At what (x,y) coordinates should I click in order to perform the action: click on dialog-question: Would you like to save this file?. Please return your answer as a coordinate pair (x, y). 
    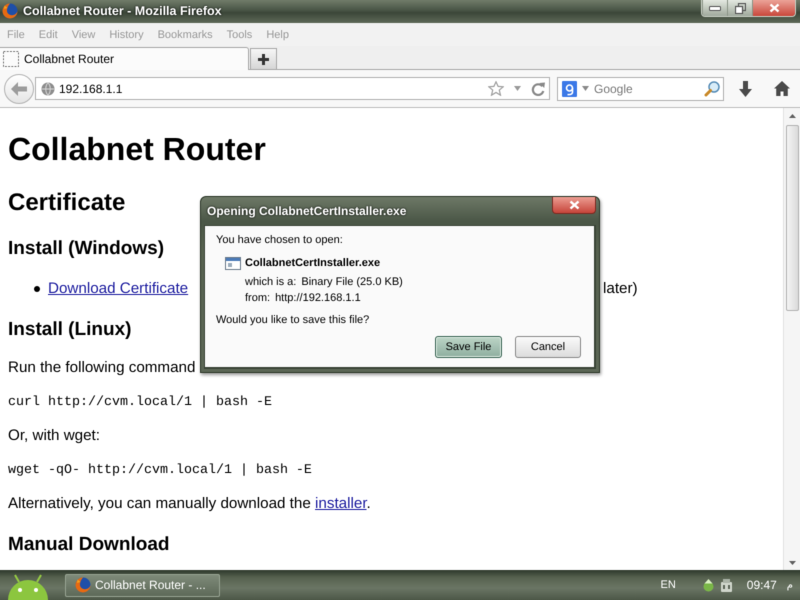
    Looking at the image, I should click on (293, 320).